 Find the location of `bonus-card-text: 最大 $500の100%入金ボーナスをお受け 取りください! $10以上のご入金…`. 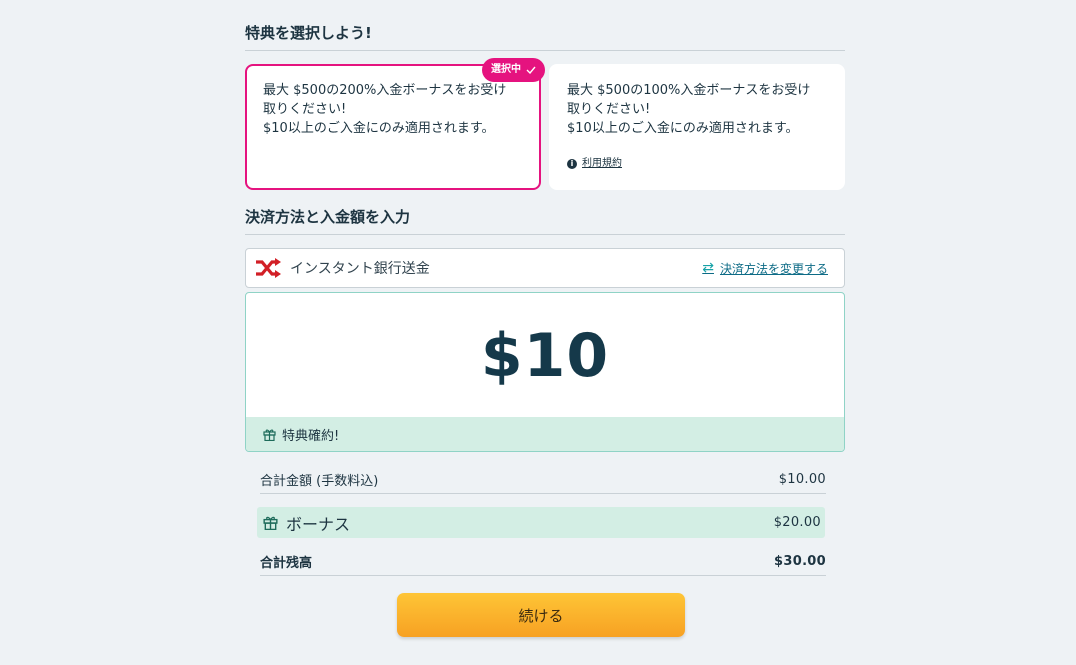

bonus-card-text: 最大 $500の100%入金ボーナスをお受け 取りください! $10以上のご入金… is located at coordinates (689, 109).